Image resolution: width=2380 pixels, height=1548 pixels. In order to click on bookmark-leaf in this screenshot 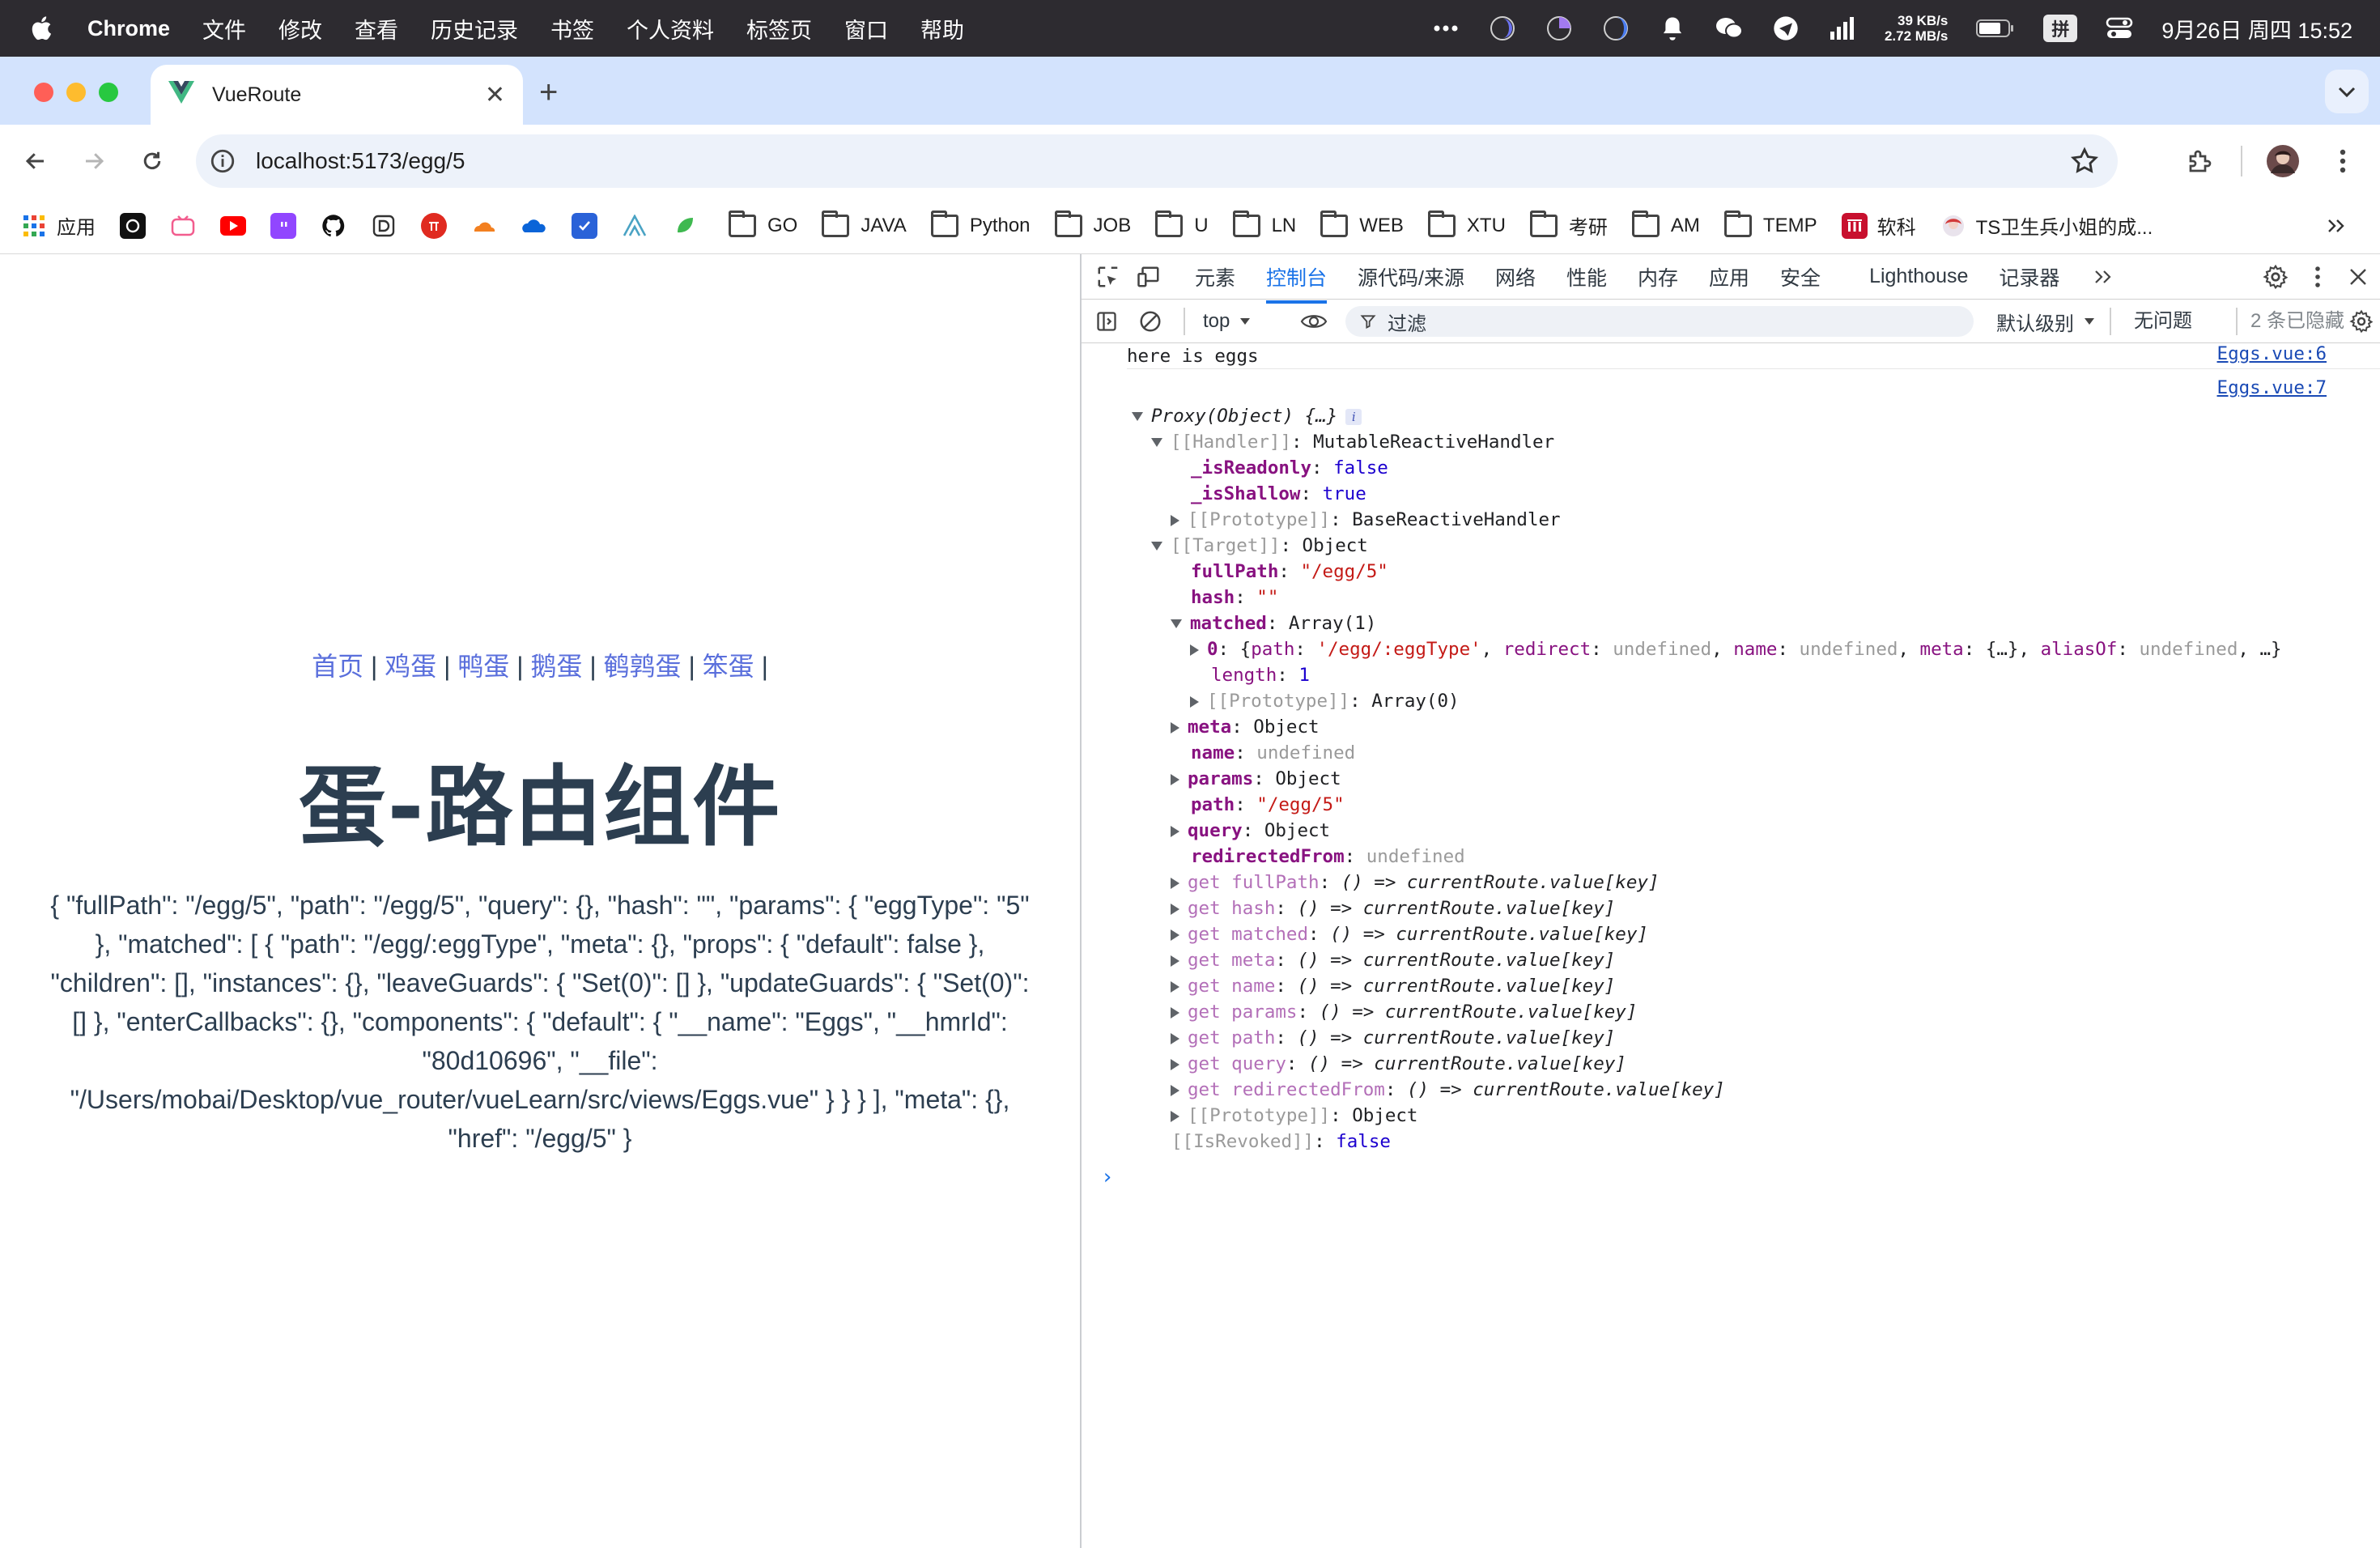, I will do `click(685, 226)`.